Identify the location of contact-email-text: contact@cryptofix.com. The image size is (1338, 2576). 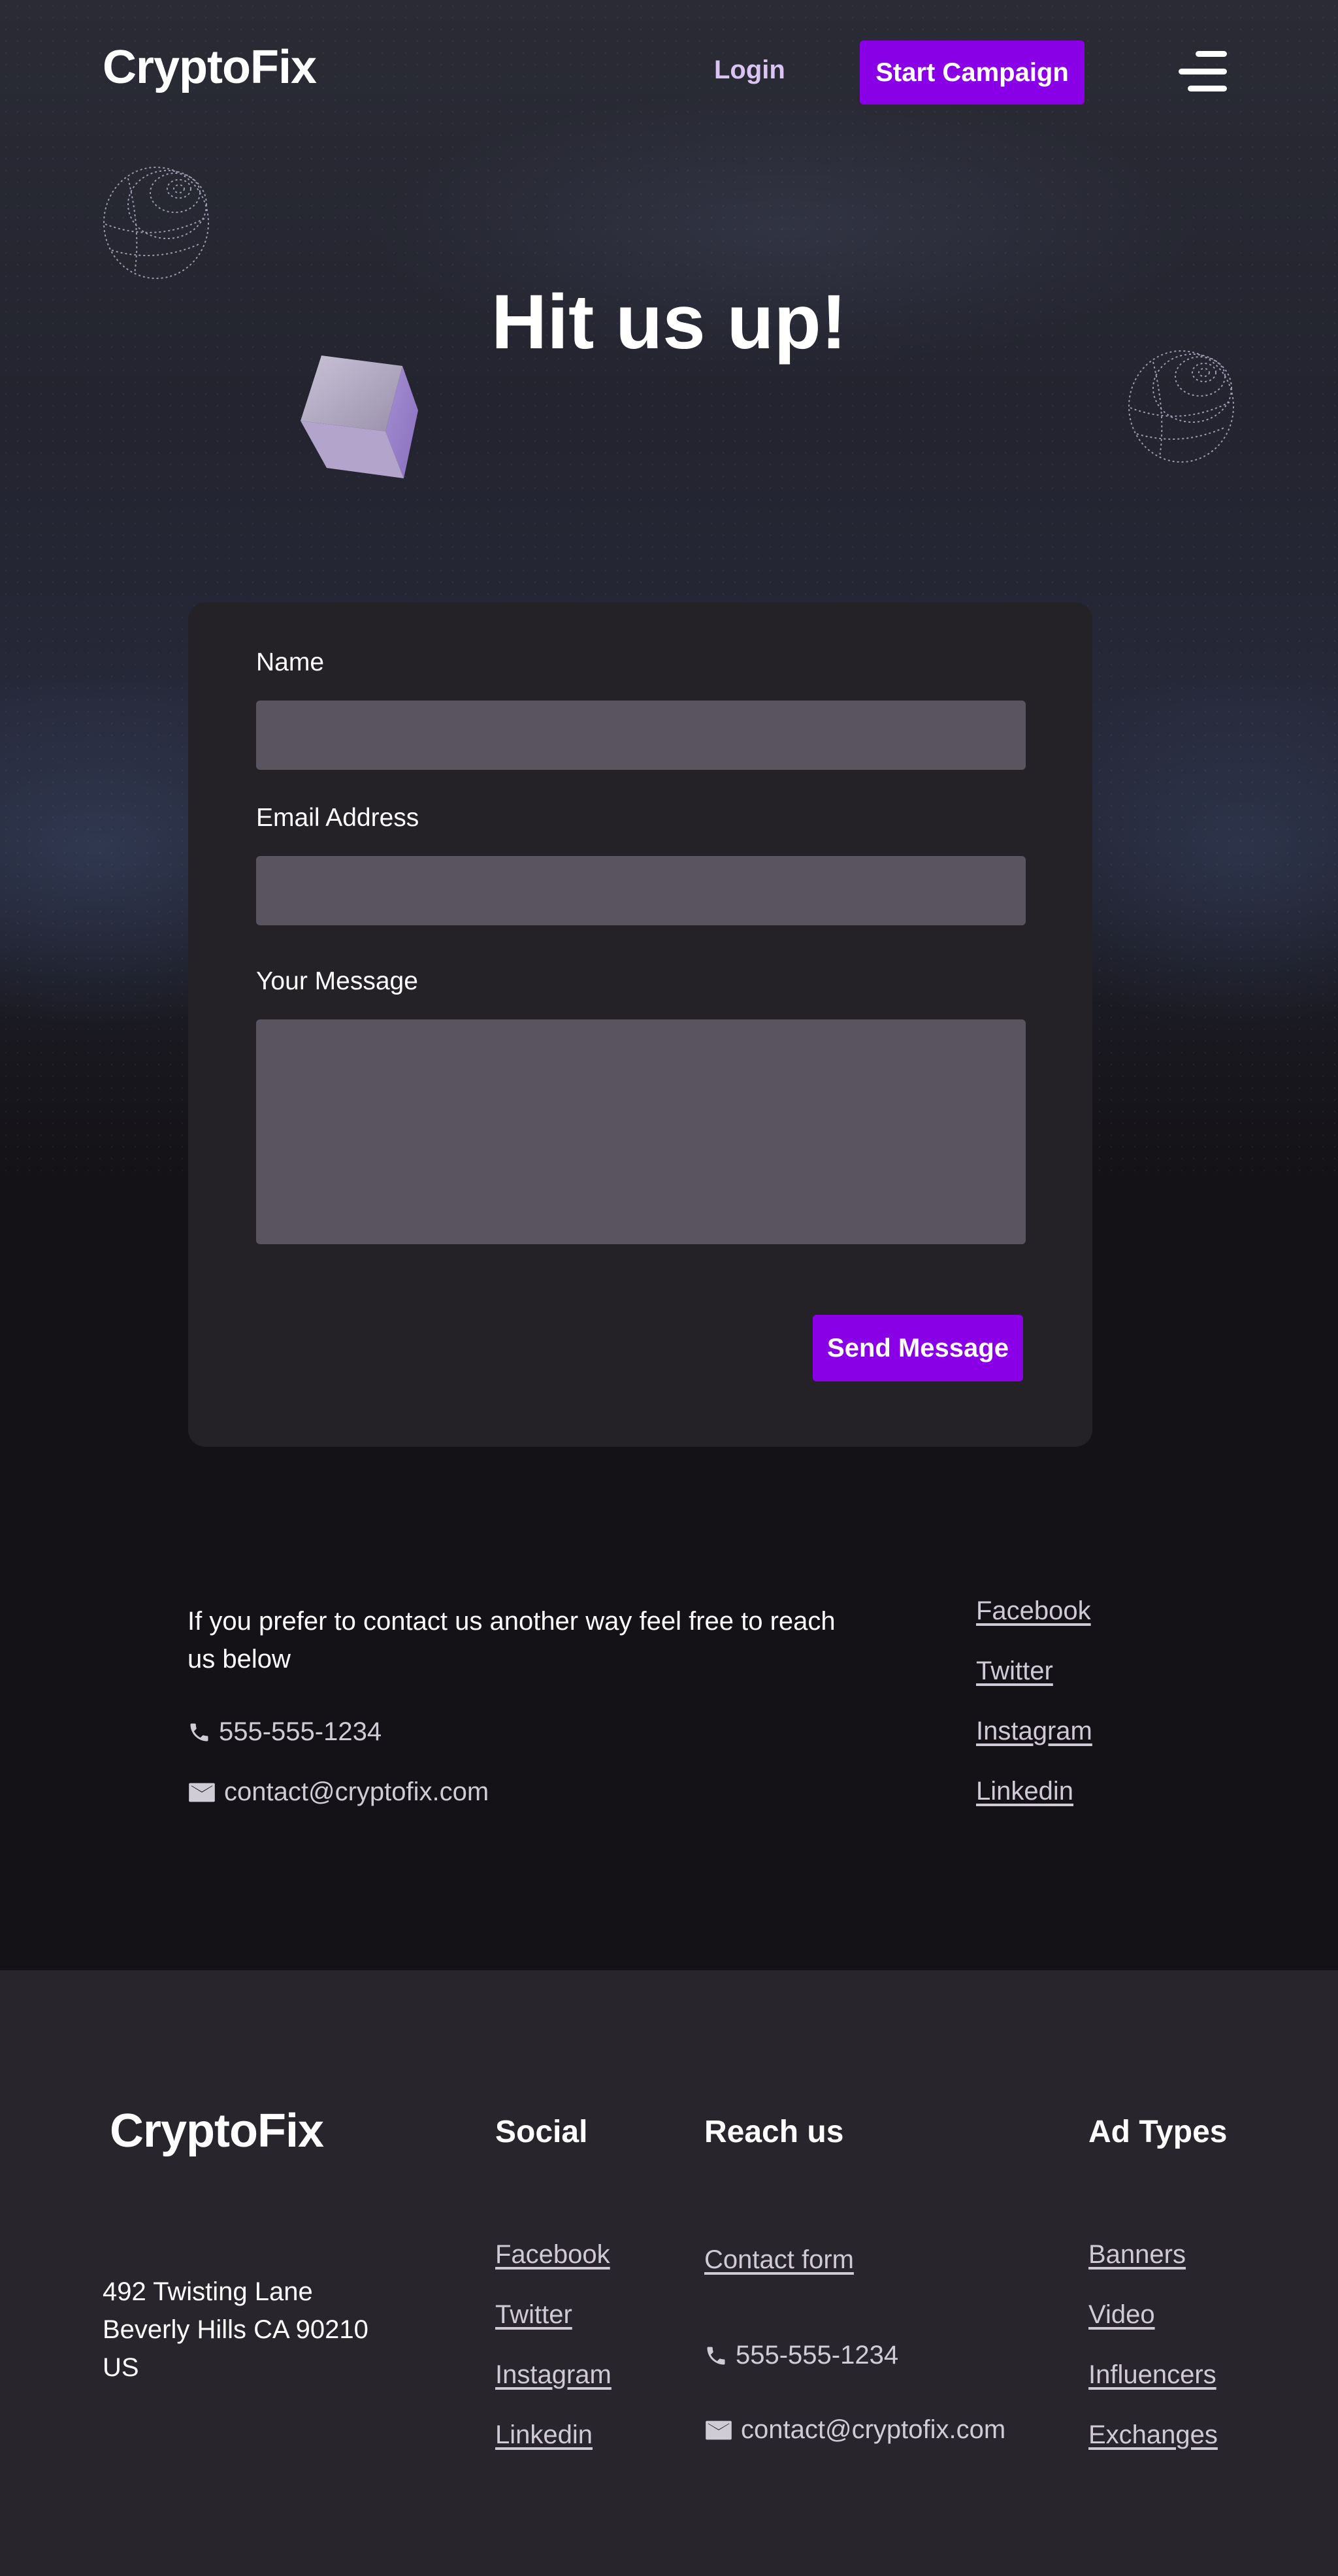
(357, 1791).